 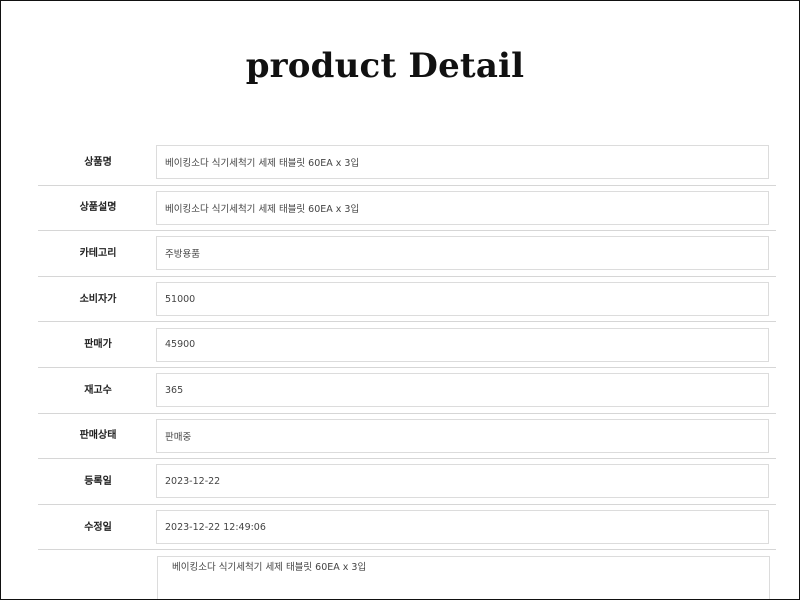 I want to click on consumer-price-label: 소비자가, so click(x=98, y=299).